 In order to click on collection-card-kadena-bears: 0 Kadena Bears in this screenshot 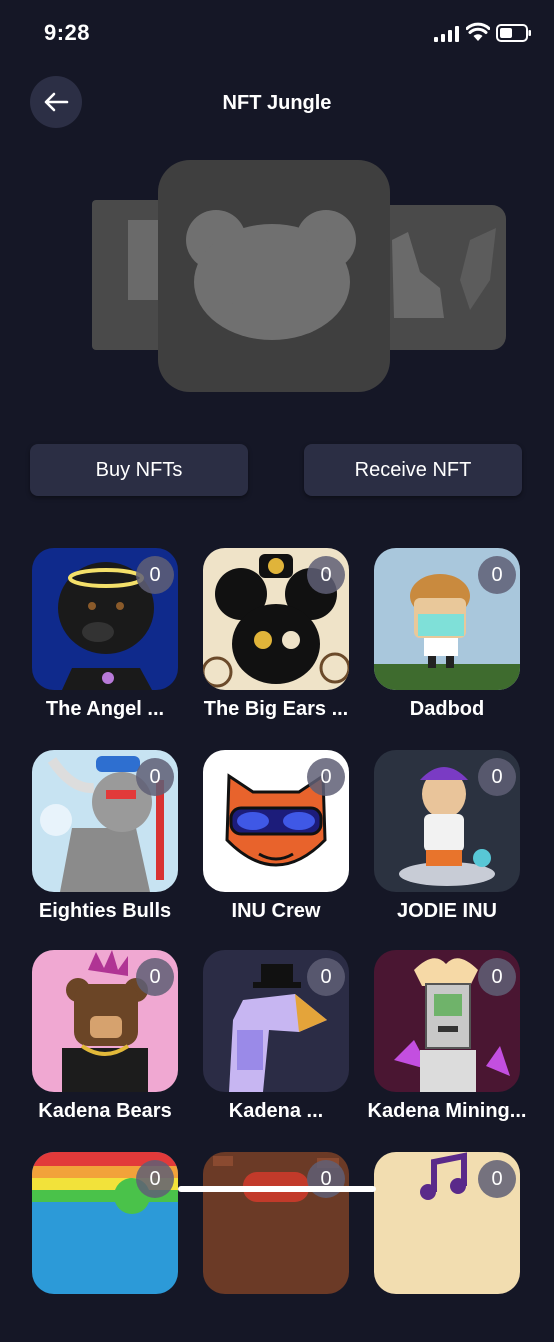, I will do `click(89, 1045)`.